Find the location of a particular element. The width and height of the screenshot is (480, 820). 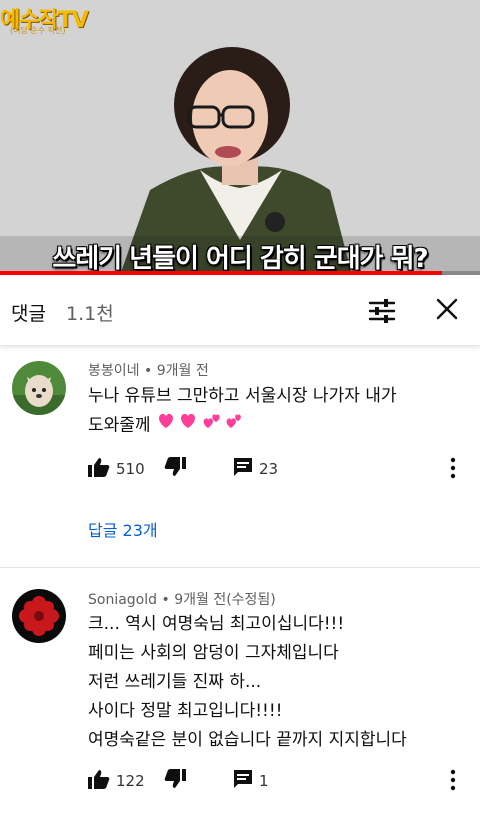

comment-meta: 봉봉이네 • 9개월 전 is located at coordinates (148, 371).